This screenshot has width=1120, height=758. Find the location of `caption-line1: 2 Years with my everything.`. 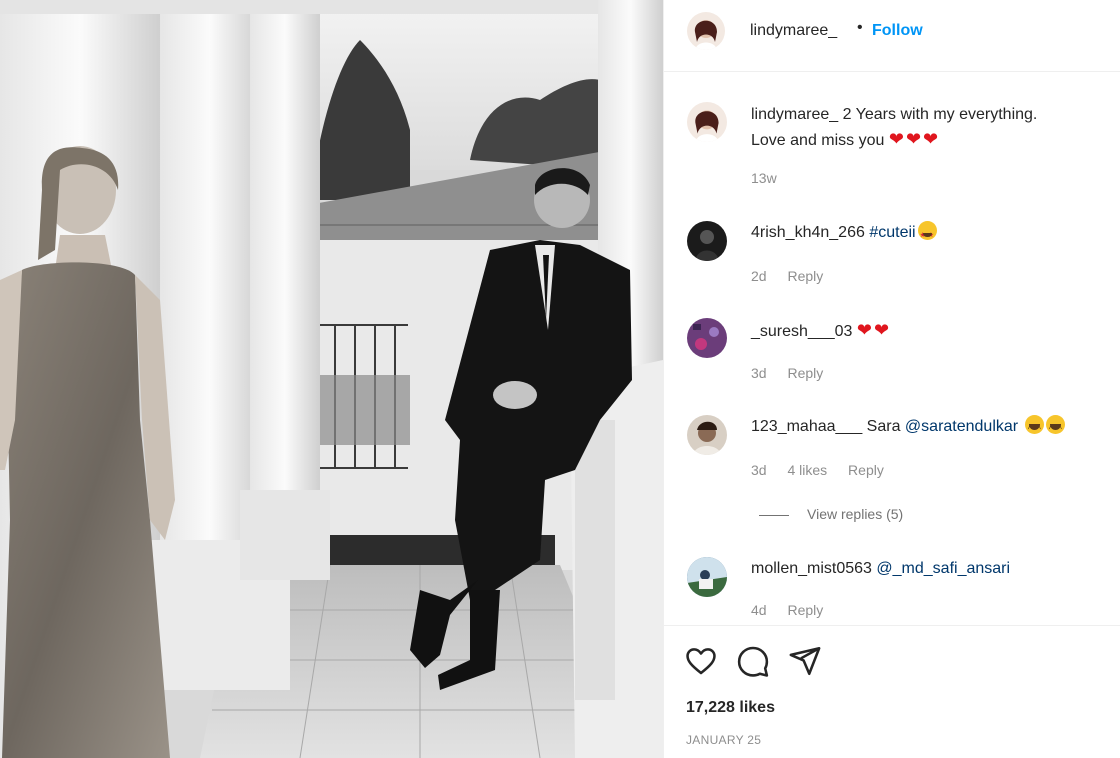

caption-line1: 2 Years with my everything. is located at coordinates (940, 114).